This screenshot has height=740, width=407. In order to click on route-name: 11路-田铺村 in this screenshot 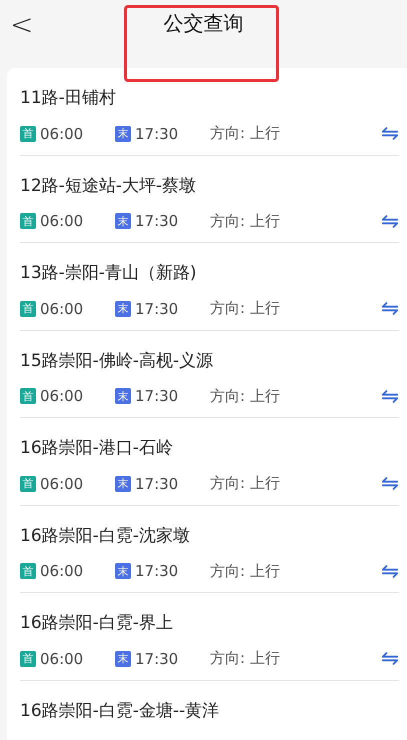, I will do `click(209, 98)`.